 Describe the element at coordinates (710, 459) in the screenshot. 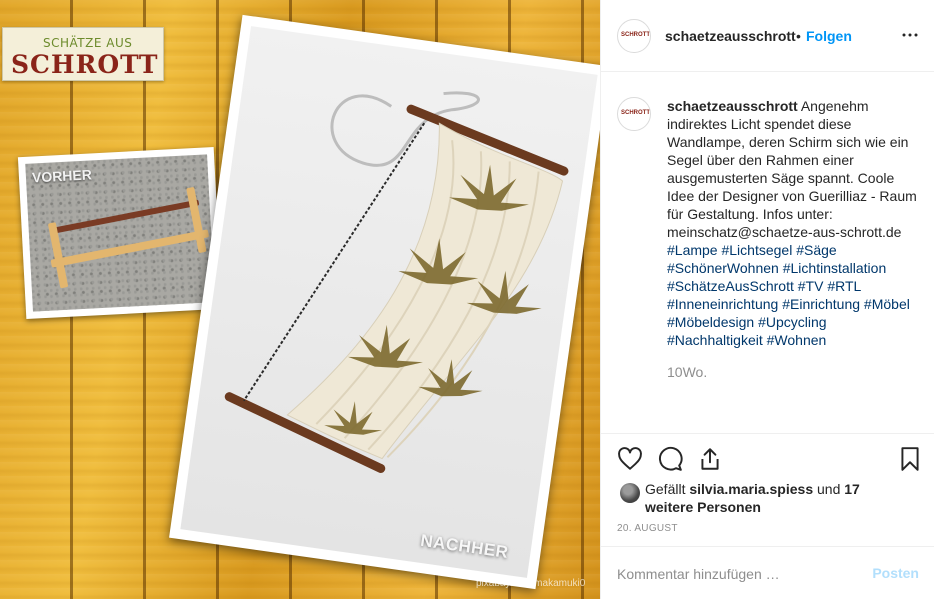

I see `share-icon` at that location.